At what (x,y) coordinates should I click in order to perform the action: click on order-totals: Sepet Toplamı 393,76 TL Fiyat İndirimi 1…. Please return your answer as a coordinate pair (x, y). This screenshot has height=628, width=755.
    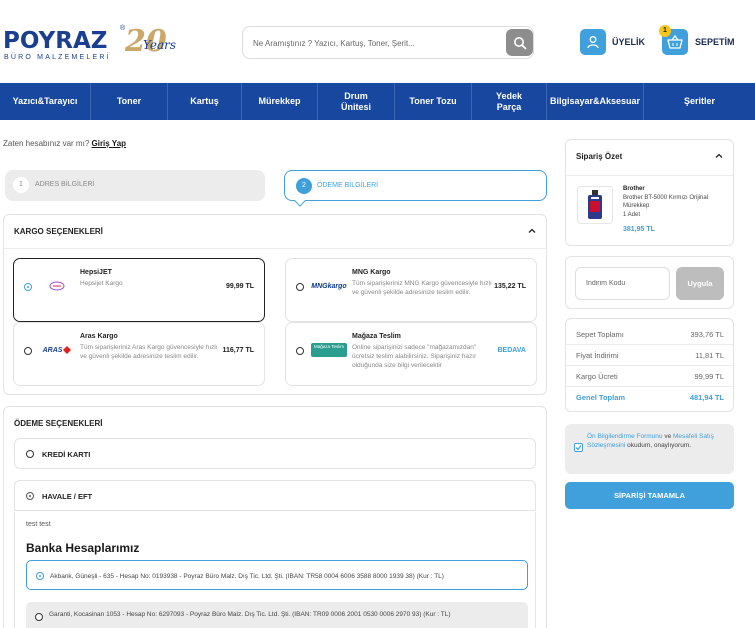
    Looking at the image, I should click on (649, 365).